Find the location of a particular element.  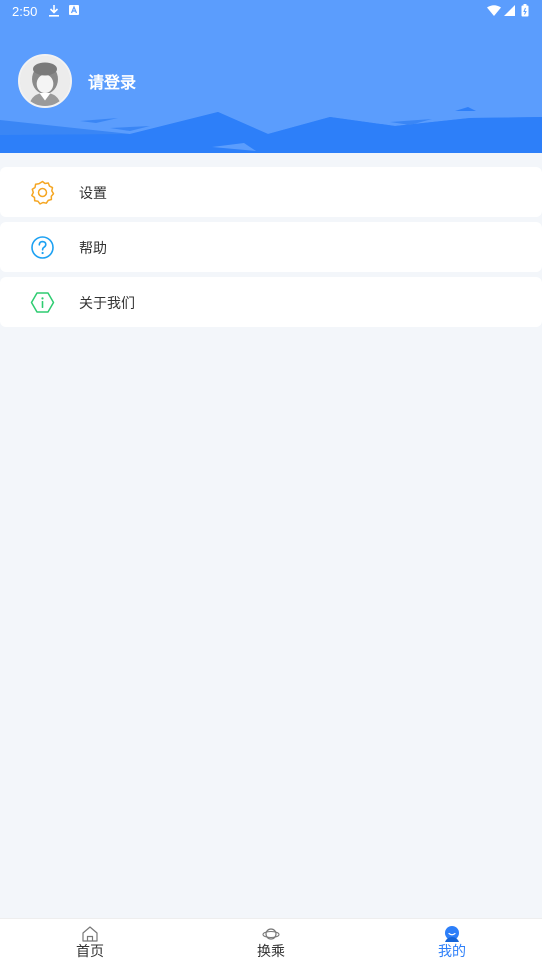

bottom-navigation: 首页 换乘 我的 is located at coordinates (271, 940).